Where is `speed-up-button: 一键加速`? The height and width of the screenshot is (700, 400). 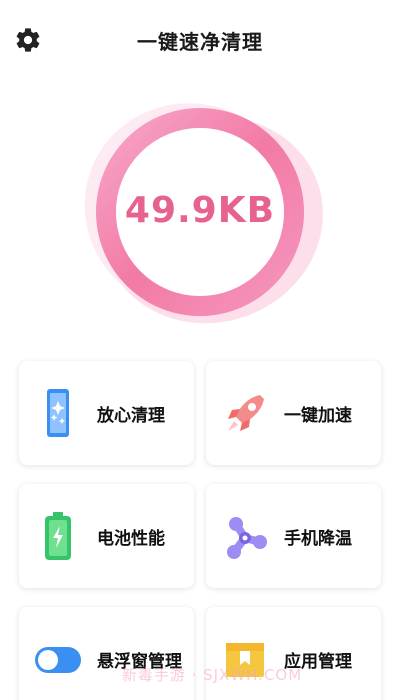 speed-up-button: 一键加速 is located at coordinates (293, 413).